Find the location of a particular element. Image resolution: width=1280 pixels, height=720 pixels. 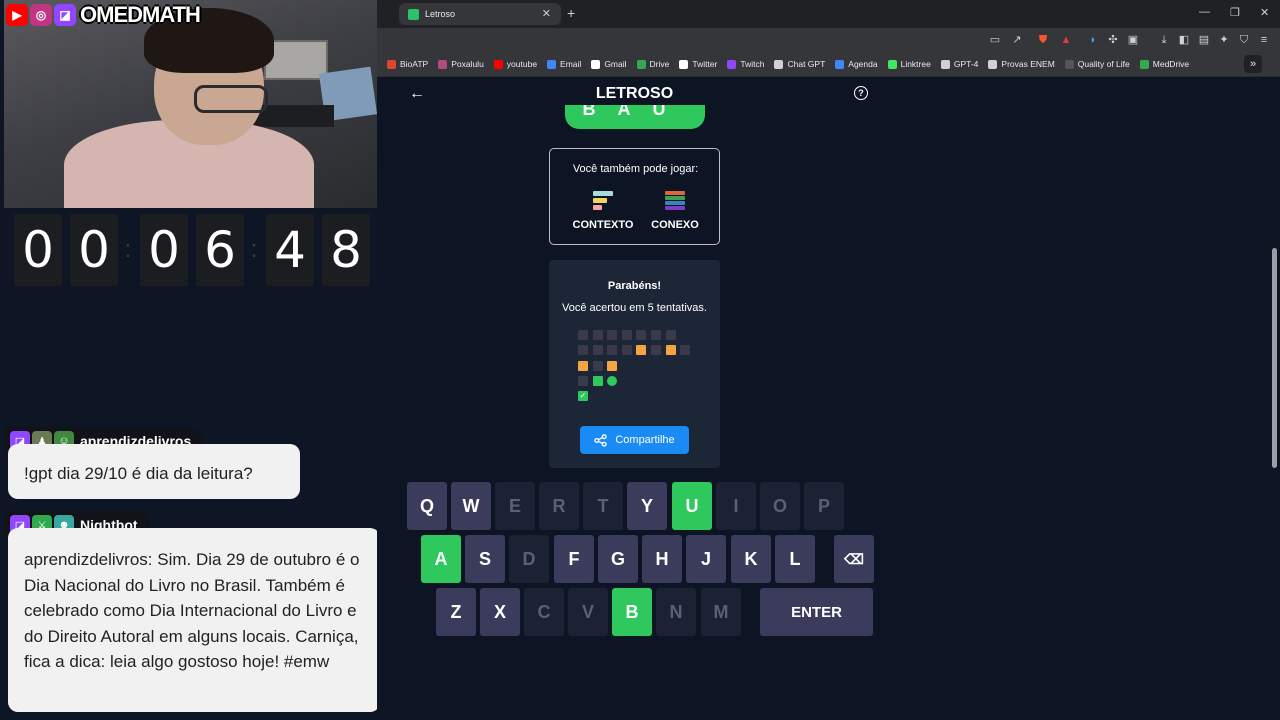

bookmark-agenda: Agenda is located at coordinates (856, 64).